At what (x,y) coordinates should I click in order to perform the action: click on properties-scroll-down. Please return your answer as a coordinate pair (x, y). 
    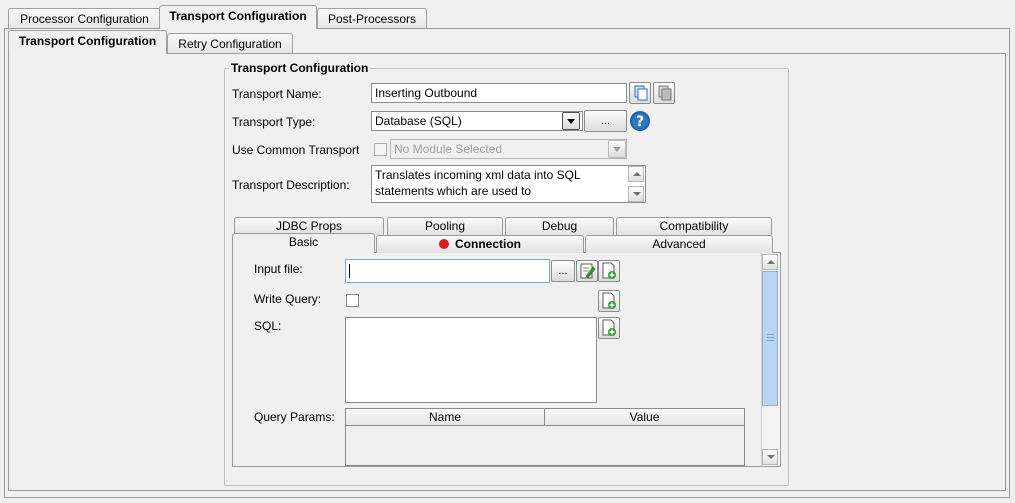
    Looking at the image, I should click on (770, 457).